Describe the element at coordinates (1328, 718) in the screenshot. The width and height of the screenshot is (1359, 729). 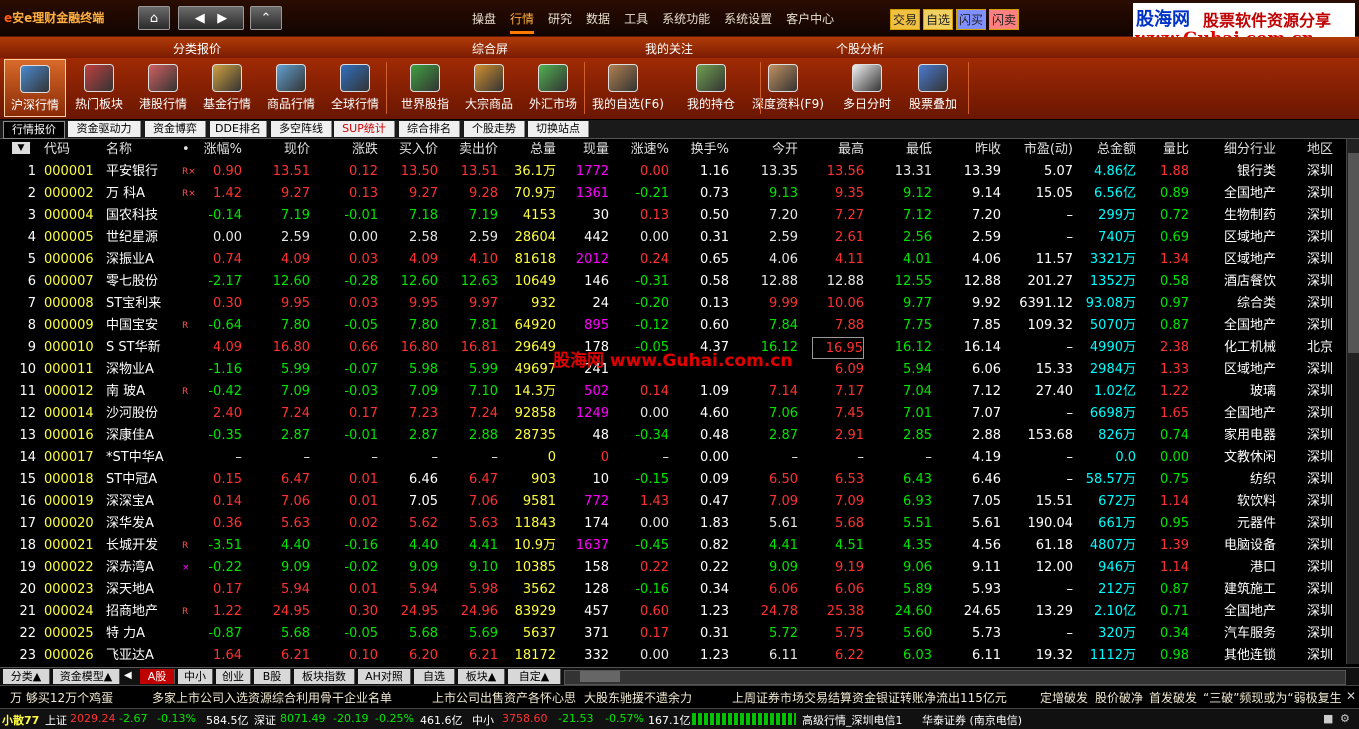
I see `lock-icon: ■` at that location.